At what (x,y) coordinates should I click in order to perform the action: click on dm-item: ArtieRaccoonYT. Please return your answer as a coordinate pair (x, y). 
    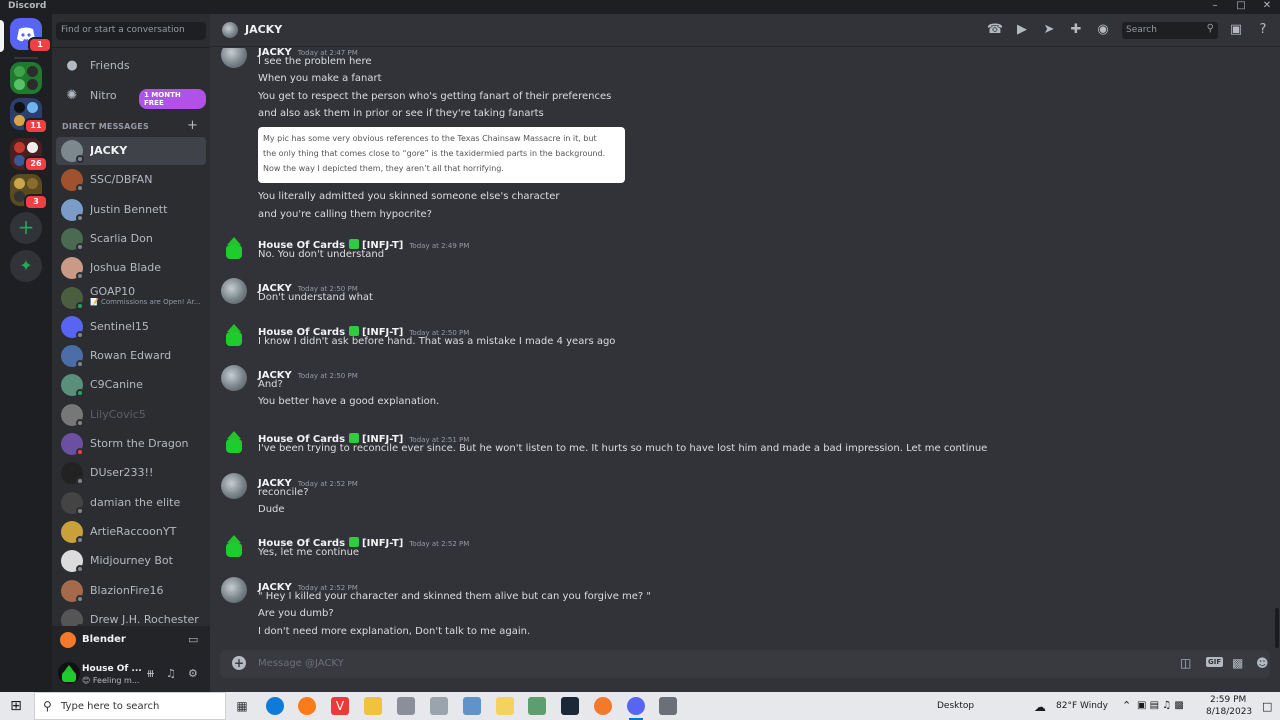
    Looking at the image, I should click on (131, 532).